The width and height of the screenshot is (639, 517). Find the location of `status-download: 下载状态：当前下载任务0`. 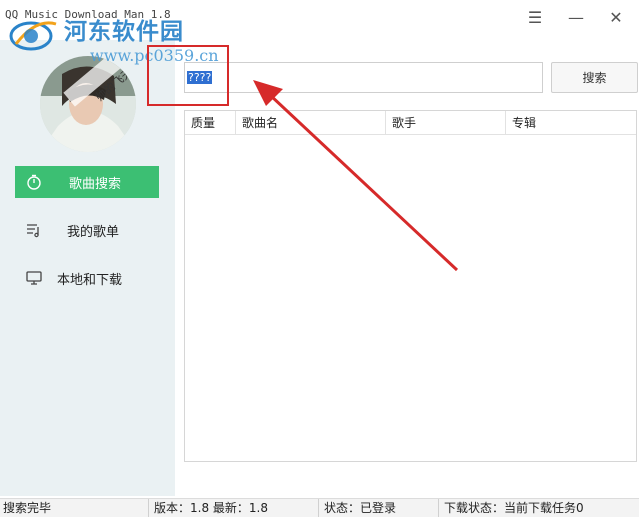

status-download: 下载状态：当前下载任务0 is located at coordinates (538, 508).